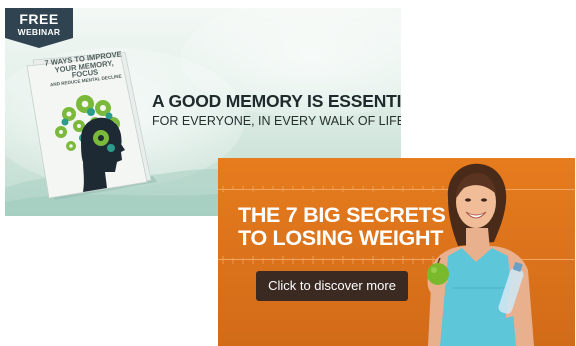  Describe the element at coordinates (342, 215) in the screenshot. I see `weight-loss-headline-line: THE 7 BIG SECRETS` at that location.